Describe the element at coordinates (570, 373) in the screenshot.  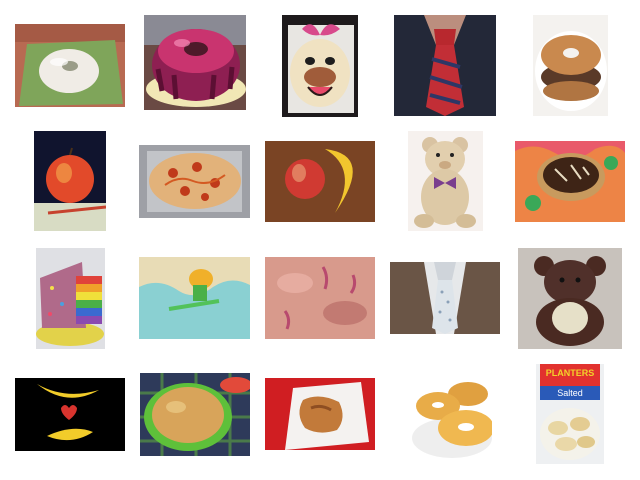
I see `can-label-brand: PLANTERS` at that location.